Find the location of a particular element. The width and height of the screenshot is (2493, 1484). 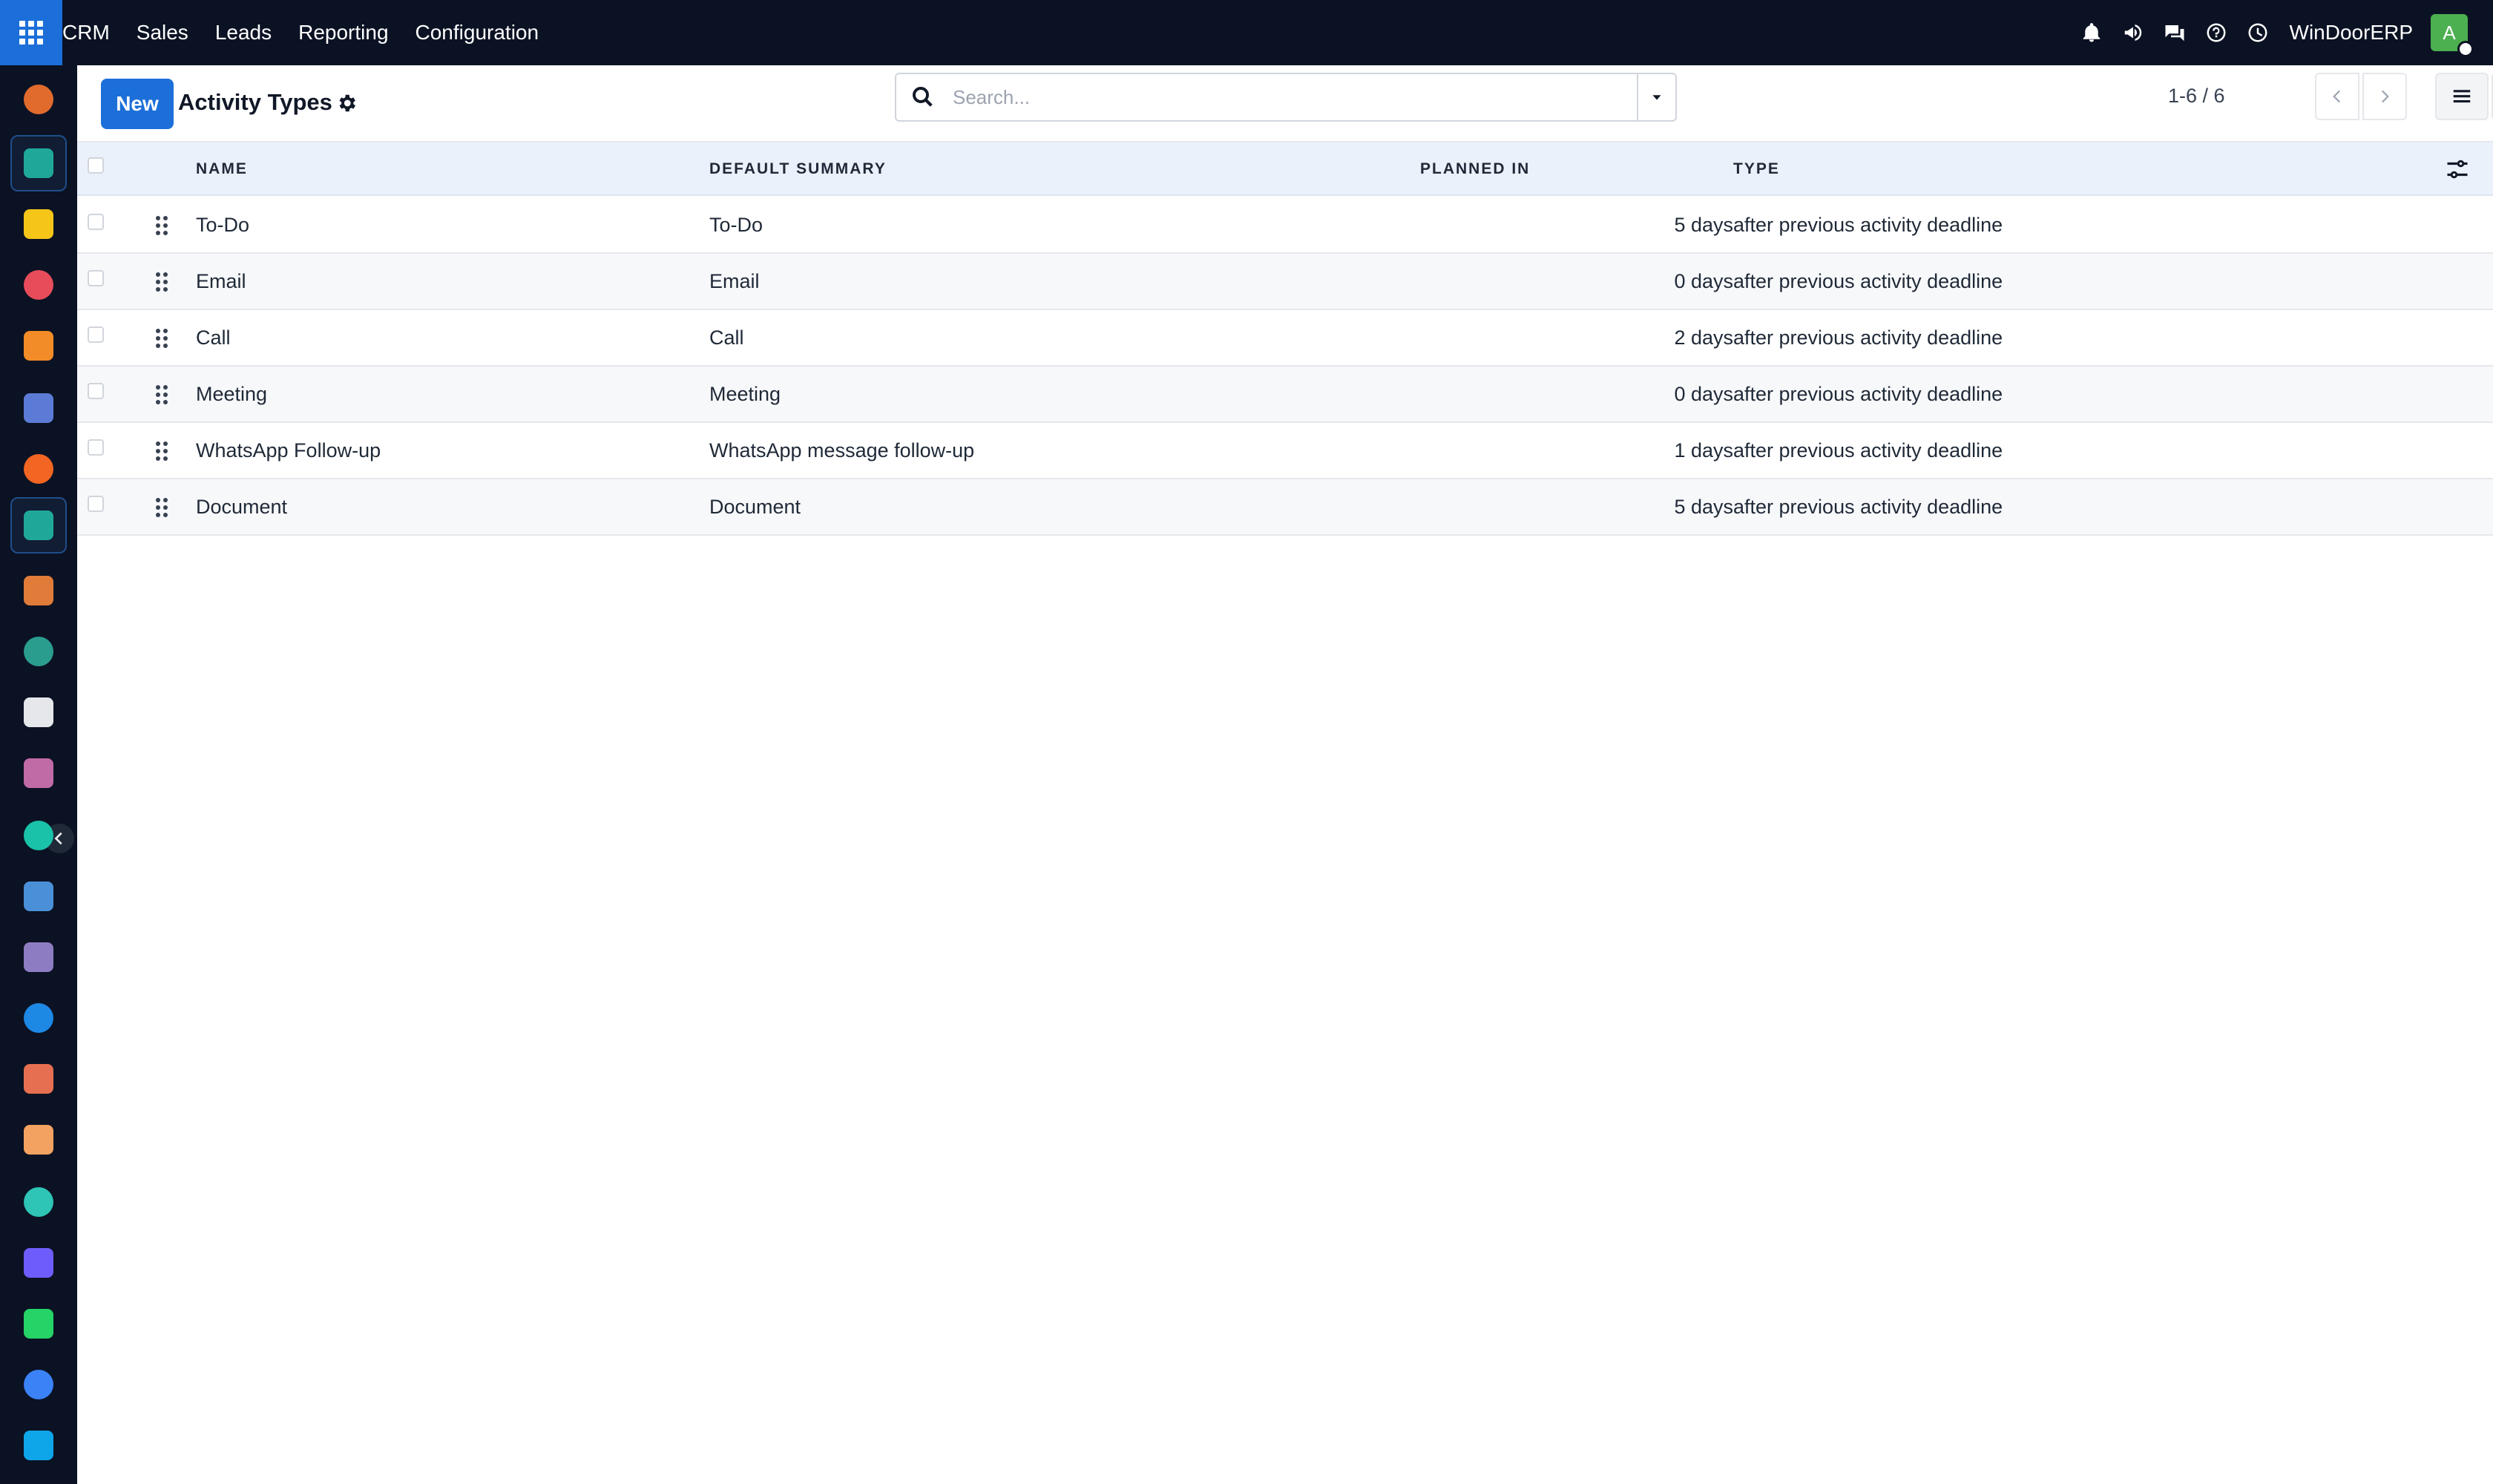

app-sidebar is located at coordinates (38, 774).